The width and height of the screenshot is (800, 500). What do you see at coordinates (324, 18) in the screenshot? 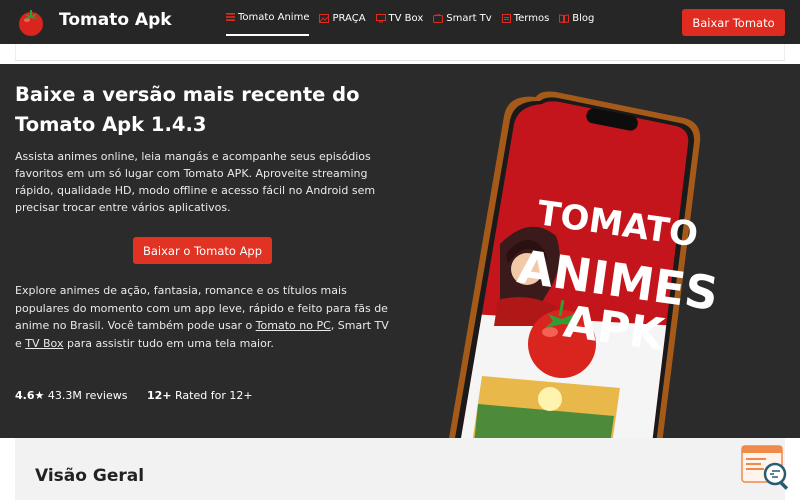
I see `image-icon` at bounding box center [324, 18].